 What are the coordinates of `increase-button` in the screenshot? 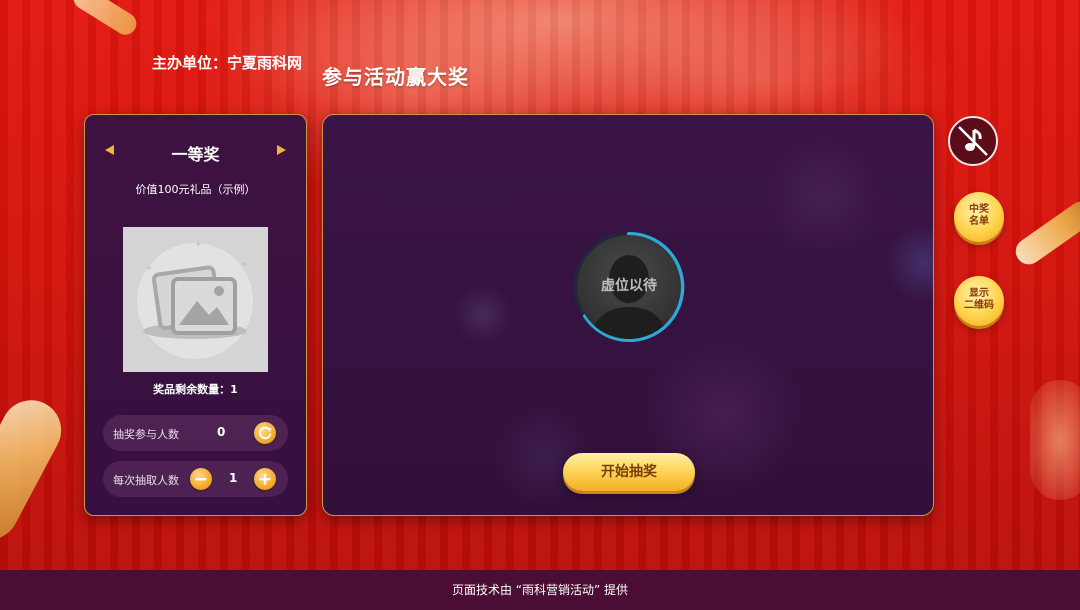 It's located at (265, 479).